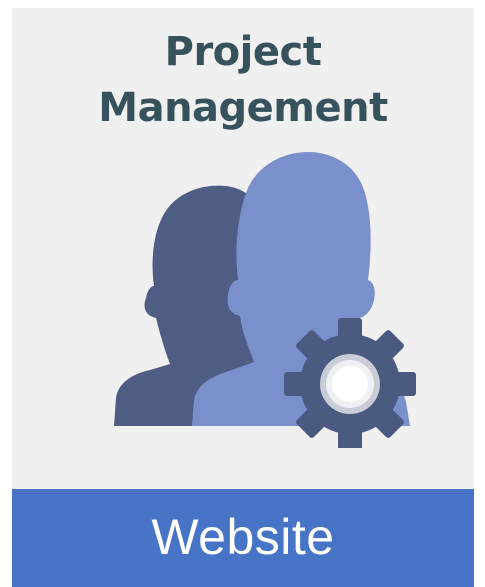 Image resolution: width=485 pixels, height=587 pixels. I want to click on gear-icon, so click(350, 383).